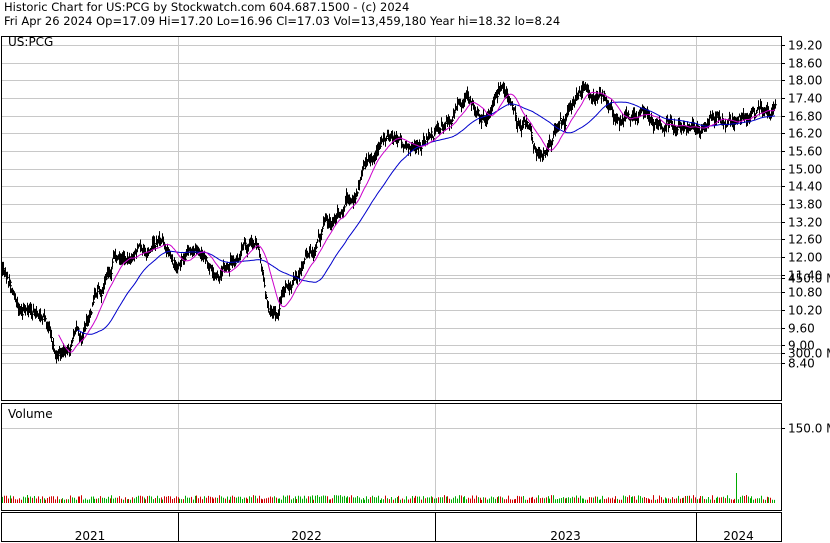  Describe the element at coordinates (738, 536) in the screenshot. I see `year-label: 2024` at that location.